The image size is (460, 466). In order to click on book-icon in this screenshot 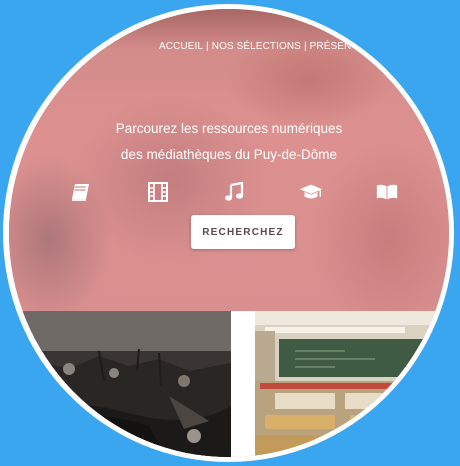, I will do `click(81, 192)`.